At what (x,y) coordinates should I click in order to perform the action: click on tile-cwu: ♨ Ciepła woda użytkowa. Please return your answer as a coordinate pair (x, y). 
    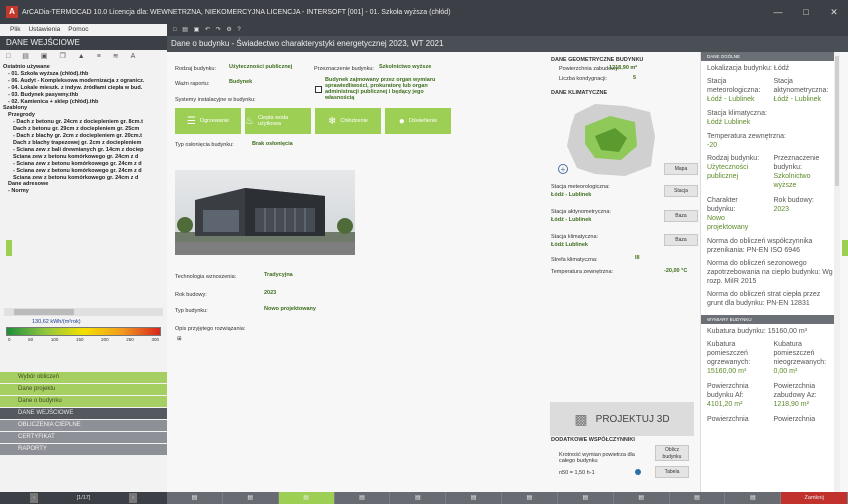
    Looking at the image, I should click on (278, 121).